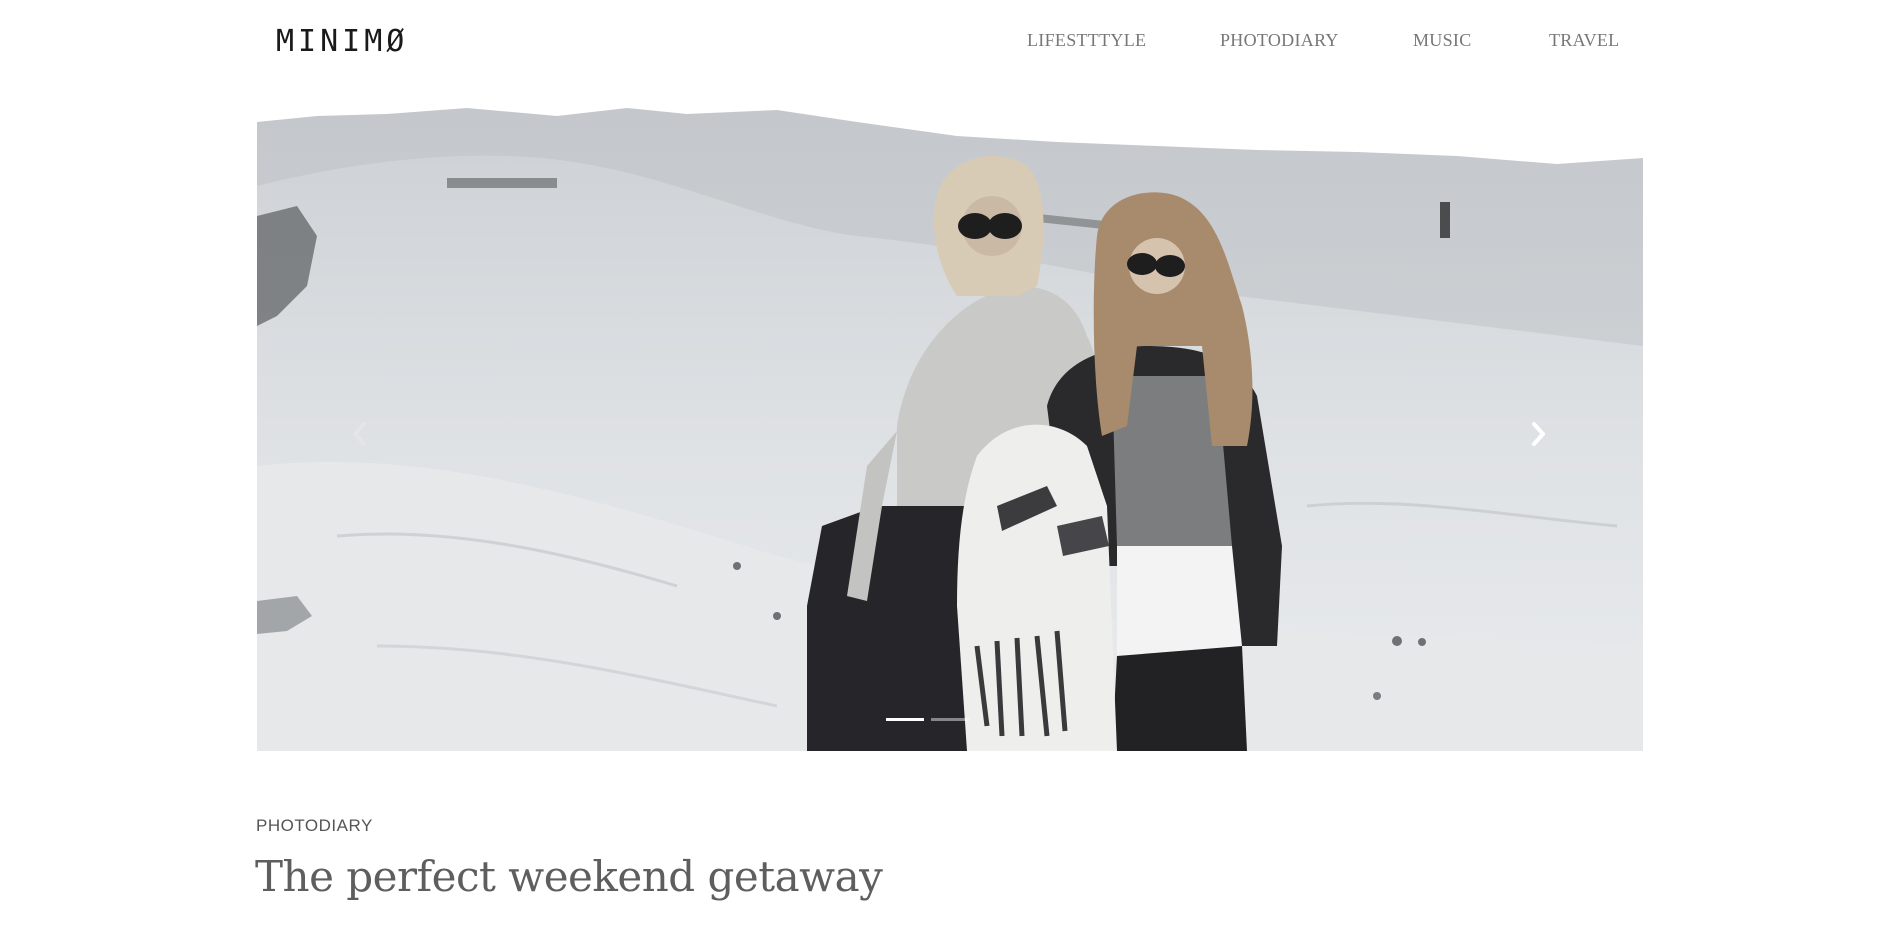 The image size is (1897, 936). What do you see at coordinates (1442, 40) in the screenshot?
I see `nav-item-music: MUSIC` at bounding box center [1442, 40].